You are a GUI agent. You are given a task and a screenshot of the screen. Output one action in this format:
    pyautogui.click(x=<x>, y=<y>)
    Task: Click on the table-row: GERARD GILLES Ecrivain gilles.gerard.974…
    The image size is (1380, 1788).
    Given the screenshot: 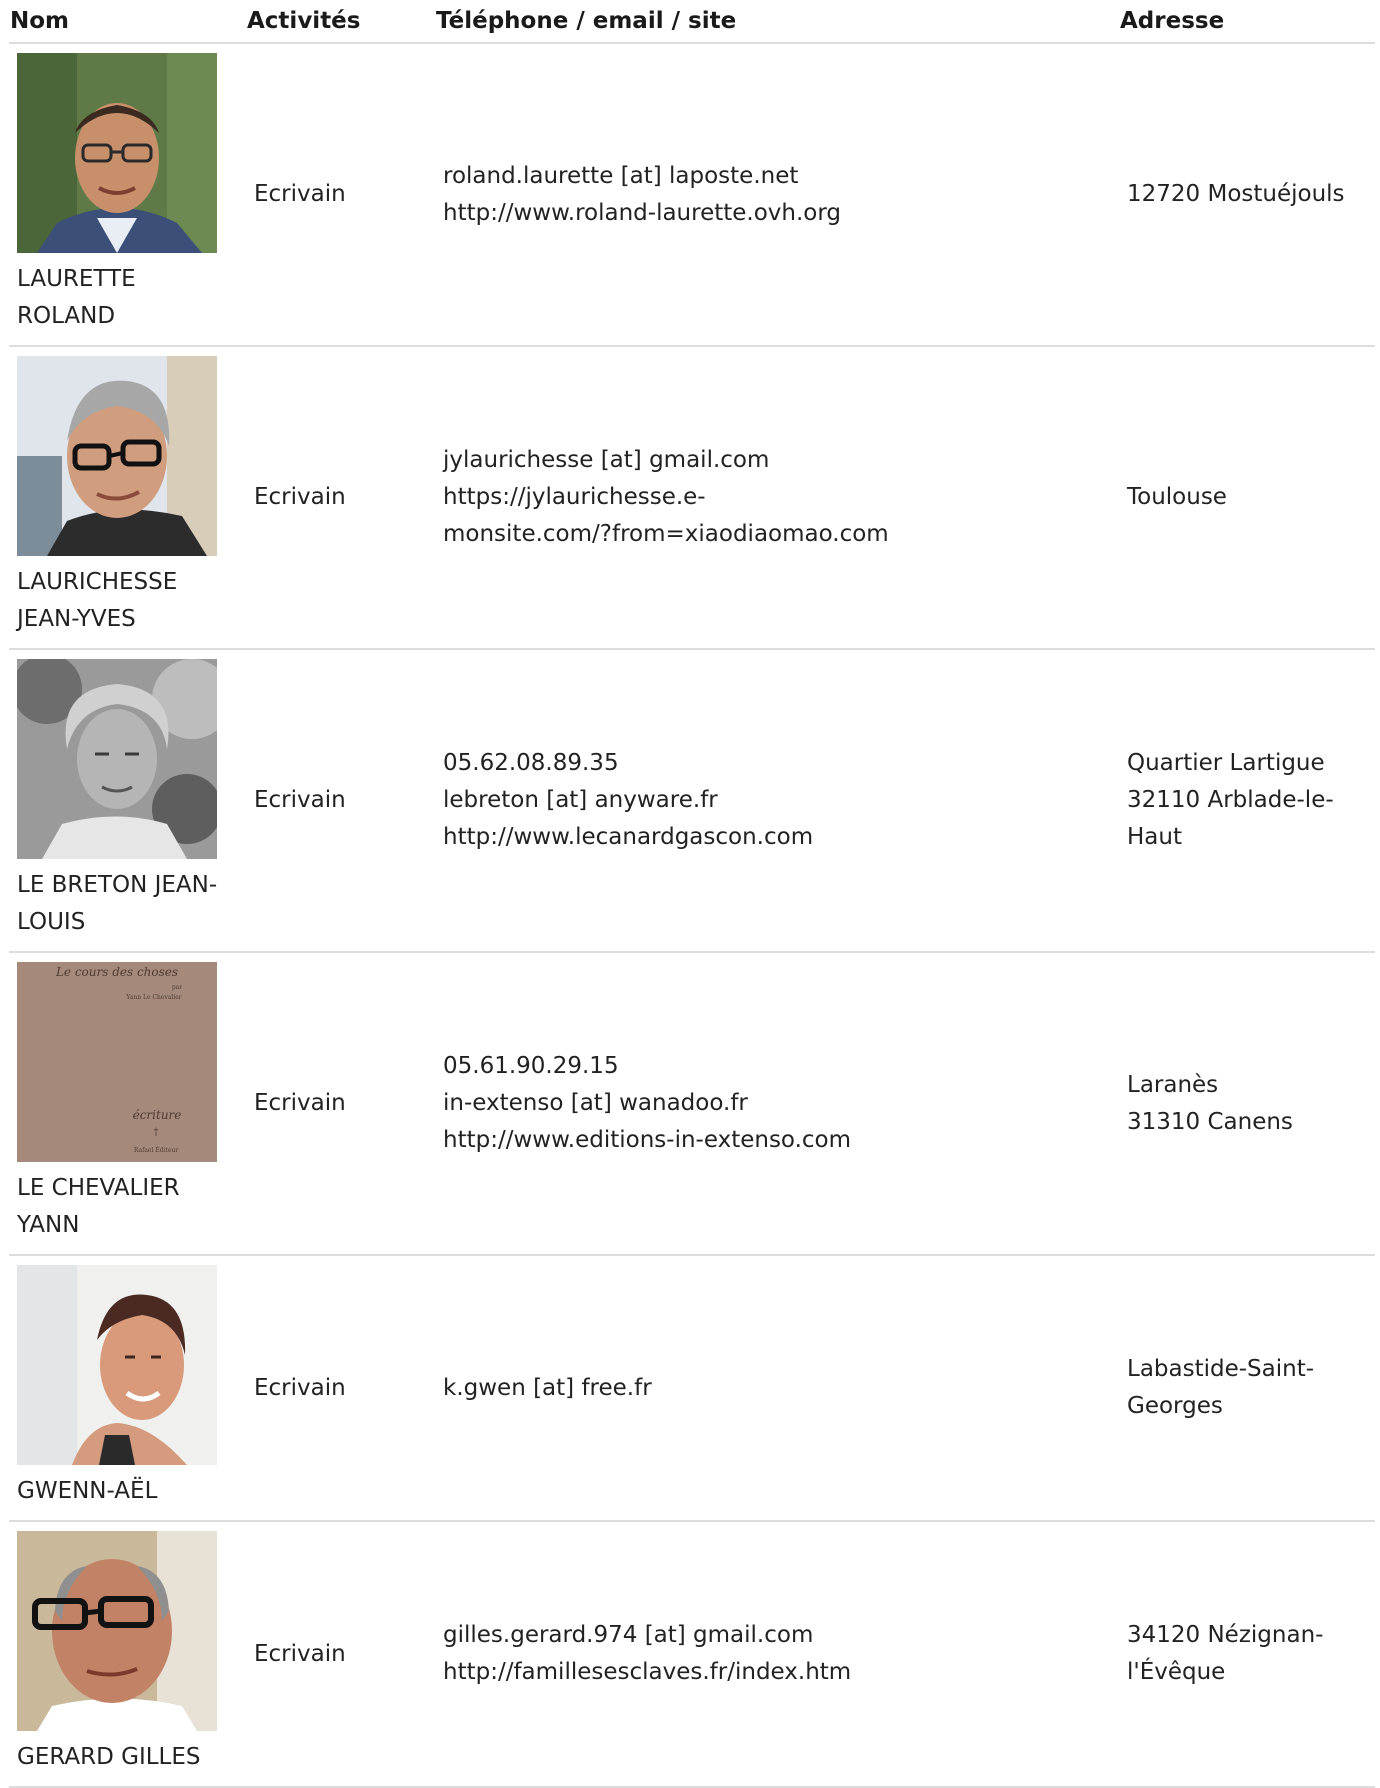 What is the action you would take?
    pyautogui.click(x=692, y=1654)
    